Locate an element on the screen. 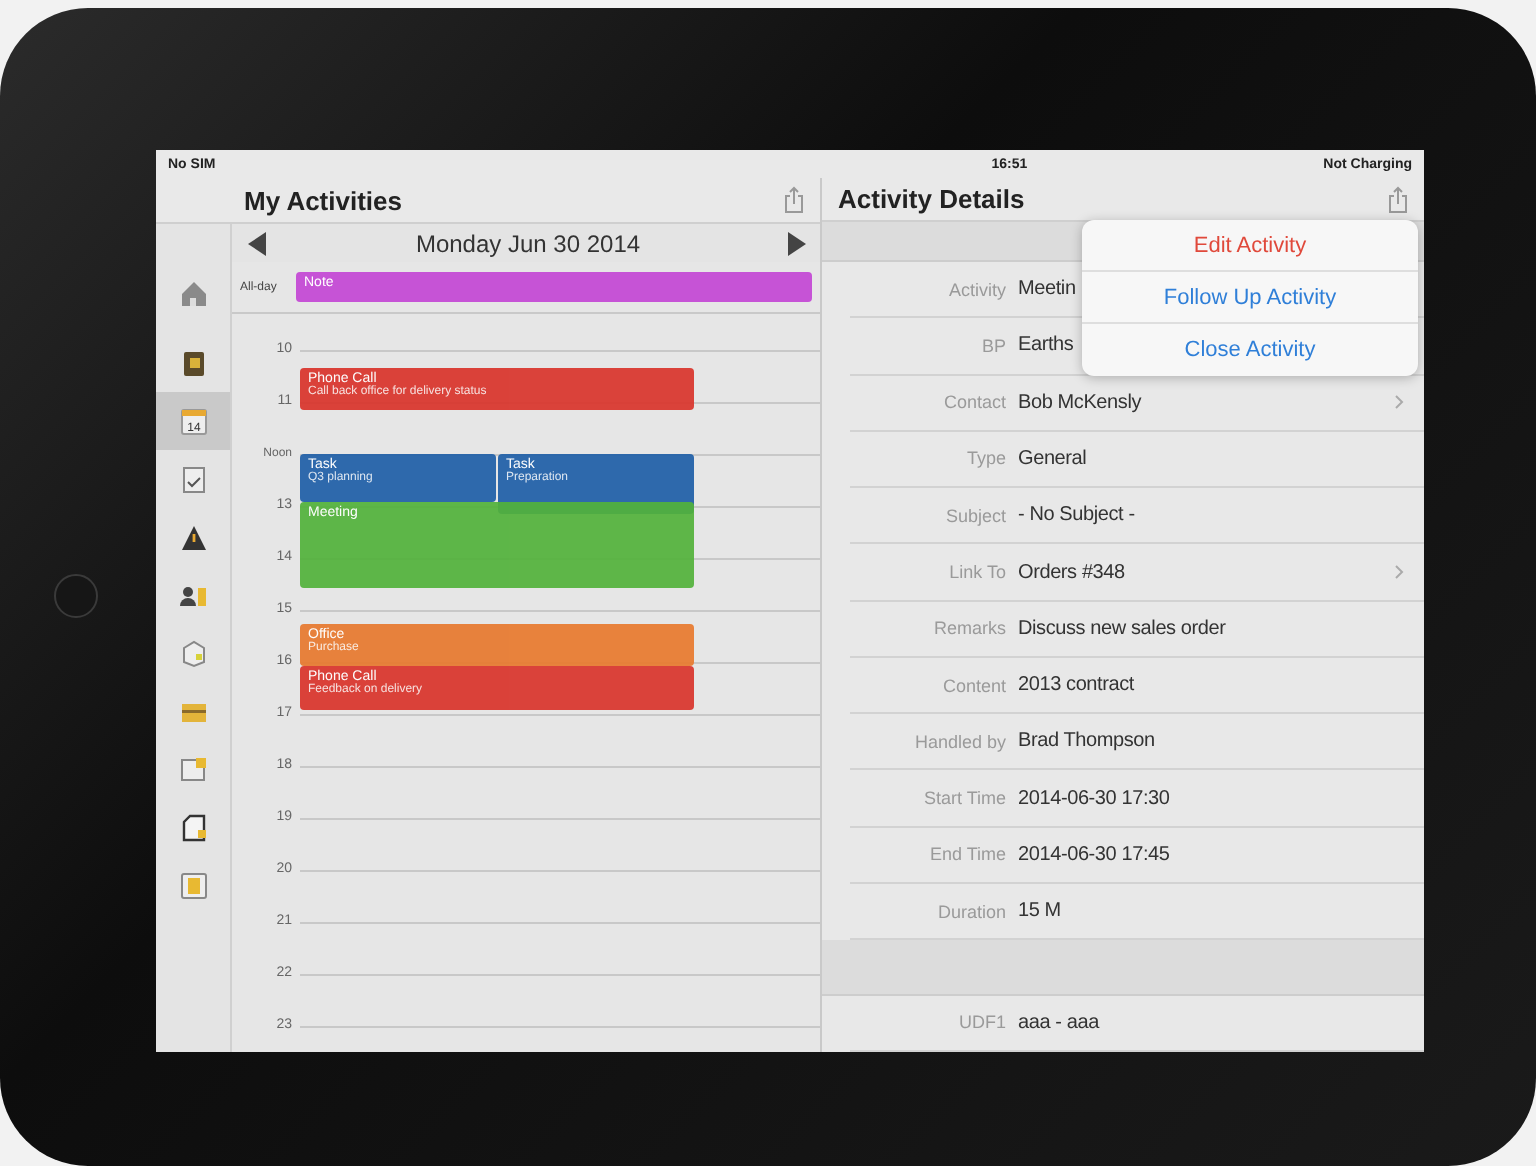 The width and height of the screenshot is (1536, 1166). field-label: Type is located at coordinates (986, 458).